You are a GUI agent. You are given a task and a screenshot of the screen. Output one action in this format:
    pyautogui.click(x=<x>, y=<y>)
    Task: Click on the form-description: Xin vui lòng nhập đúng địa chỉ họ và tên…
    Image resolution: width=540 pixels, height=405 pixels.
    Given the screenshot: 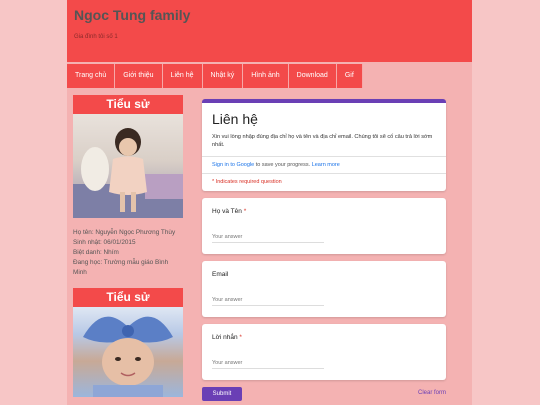 What is the action you would take?
    pyautogui.click(x=322, y=141)
    